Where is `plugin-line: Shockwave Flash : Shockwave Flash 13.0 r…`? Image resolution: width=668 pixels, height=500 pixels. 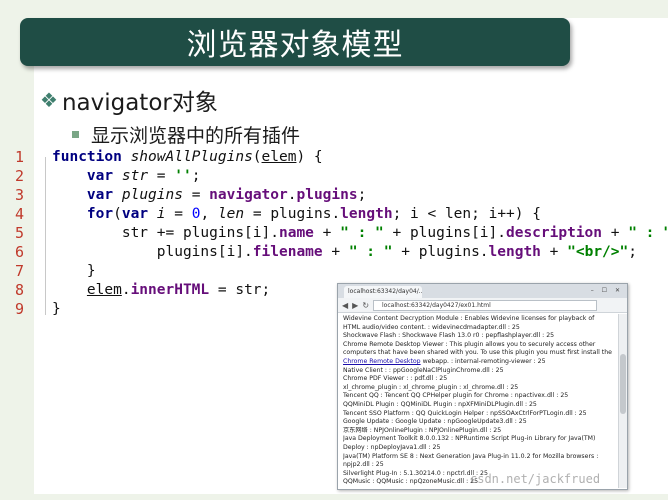 plugin-line: Shockwave Flash : Shockwave Flash 13.0 r… is located at coordinates (449, 336).